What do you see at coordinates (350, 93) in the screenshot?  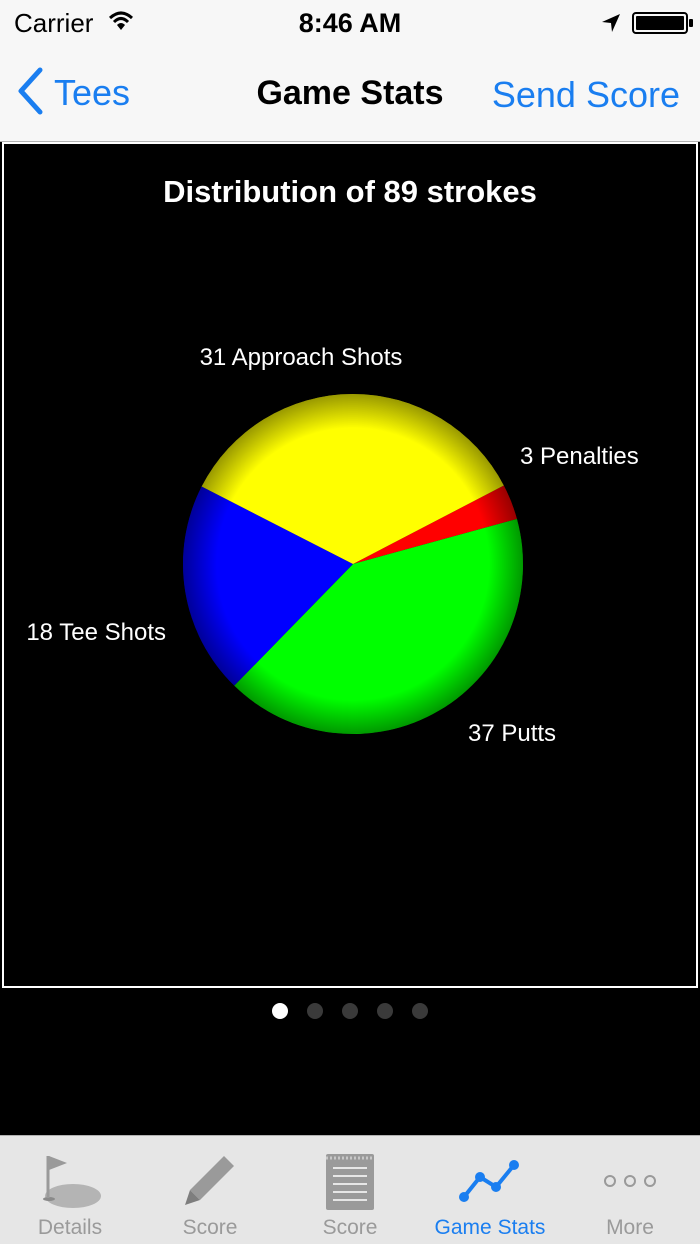 I see `navigation-bar: Tees Game Stats Send Score` at bounding box center [350, 93].